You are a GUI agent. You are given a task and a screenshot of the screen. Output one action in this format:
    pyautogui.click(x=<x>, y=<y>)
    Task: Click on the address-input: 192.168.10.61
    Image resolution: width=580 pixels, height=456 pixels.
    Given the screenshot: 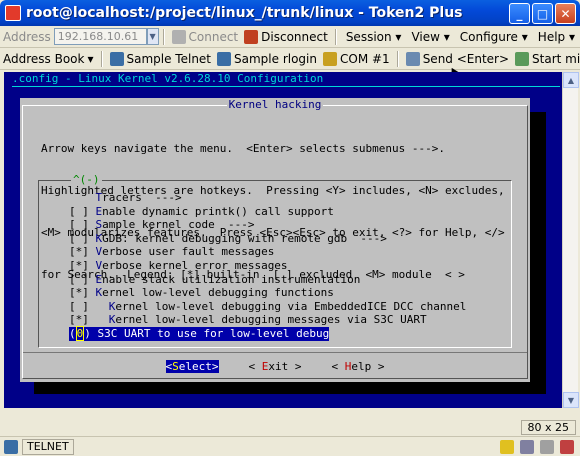 What is the action you would take?
    pyautogui.click(x=100, y=36)
    